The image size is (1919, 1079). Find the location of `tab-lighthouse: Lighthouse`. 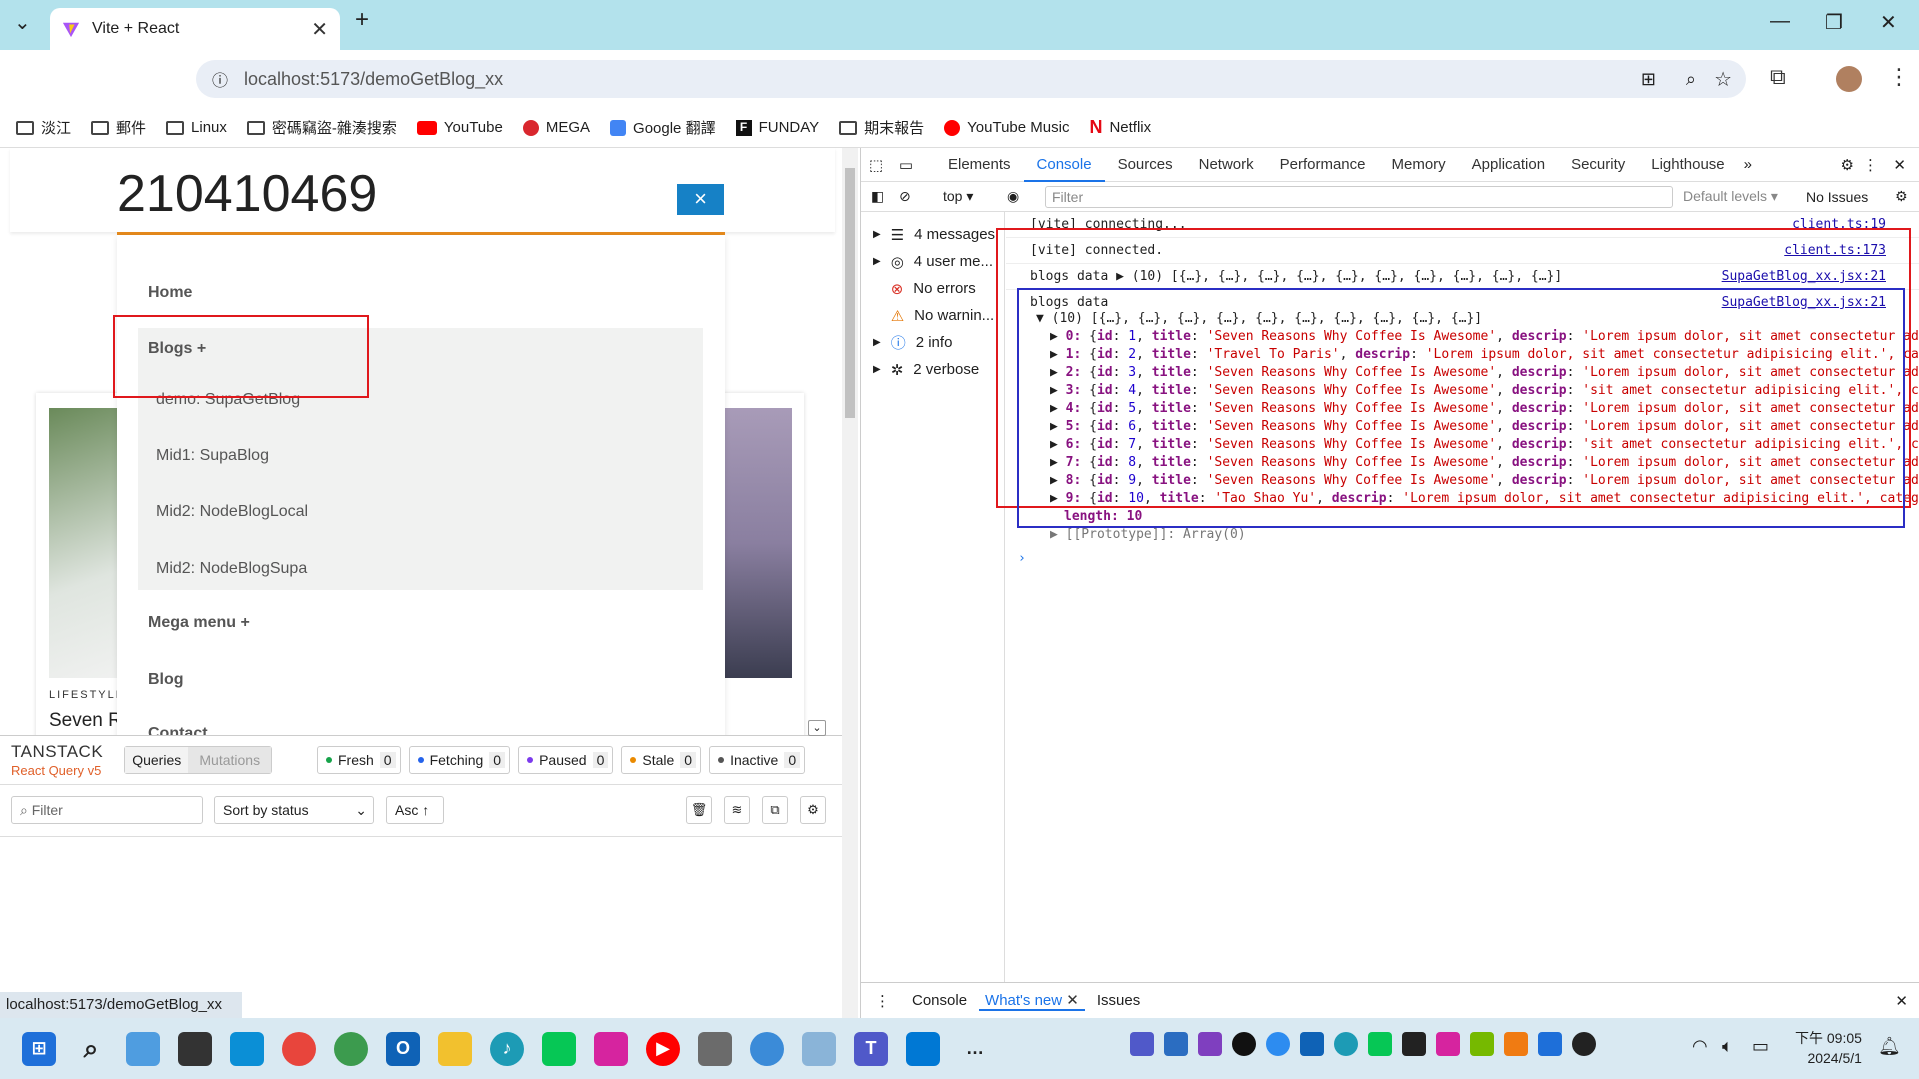

tab-lighthouse: Lighthouse is located at coordinates (1687, 165).